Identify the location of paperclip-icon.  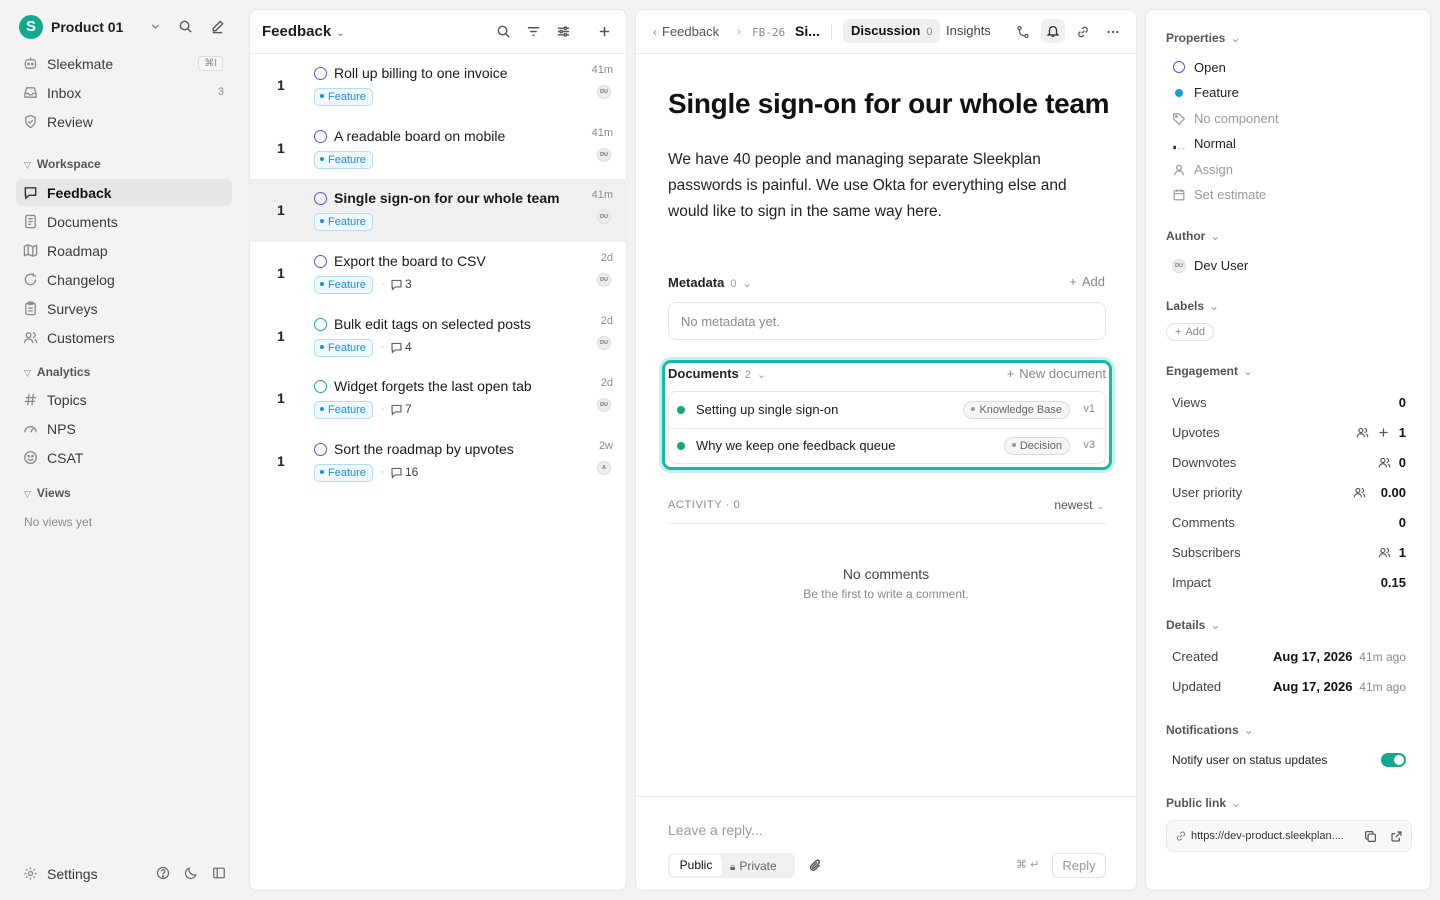
(815, 865).